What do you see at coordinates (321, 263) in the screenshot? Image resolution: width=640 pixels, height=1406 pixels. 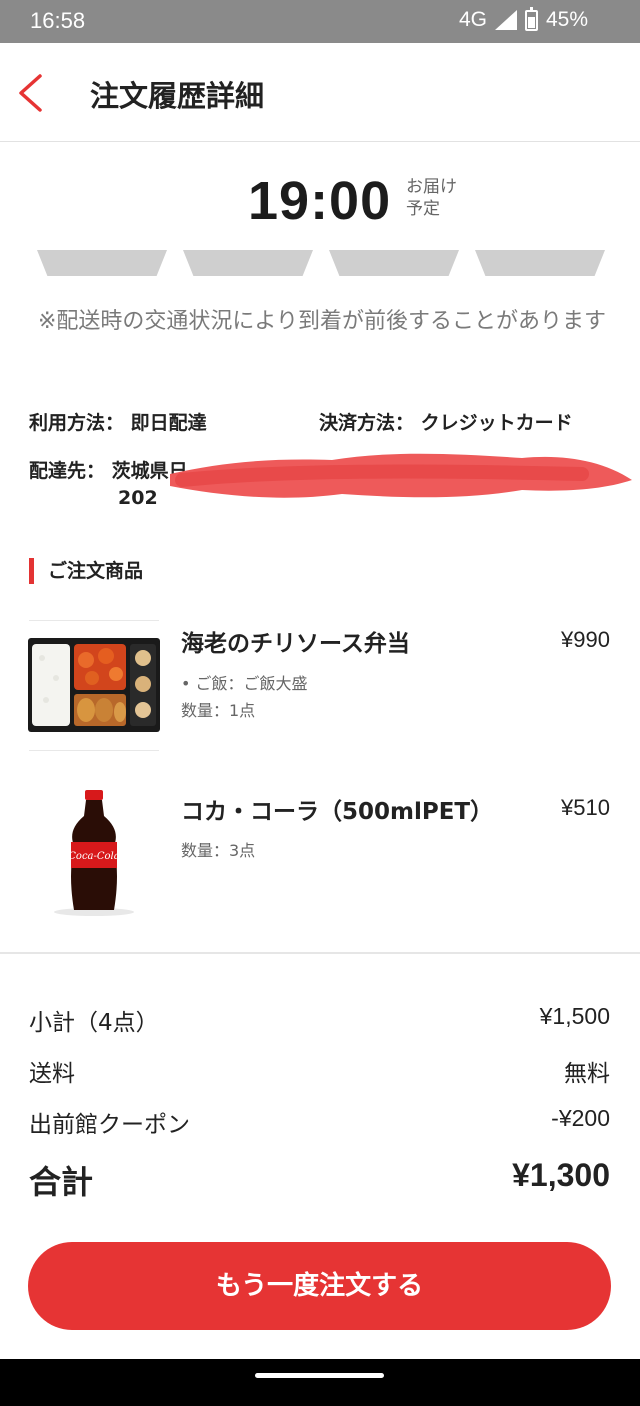 I see `delivery-progress` at bounding box center [321, 263].